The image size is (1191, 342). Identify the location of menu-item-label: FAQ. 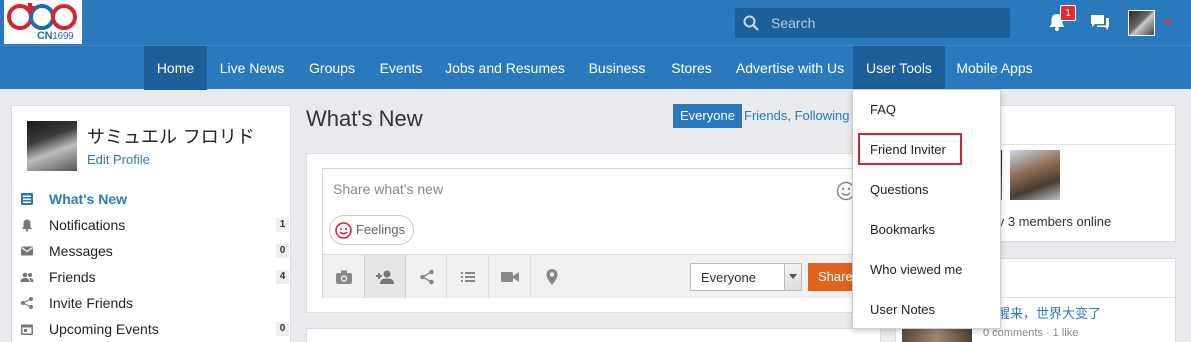
(883, 109).